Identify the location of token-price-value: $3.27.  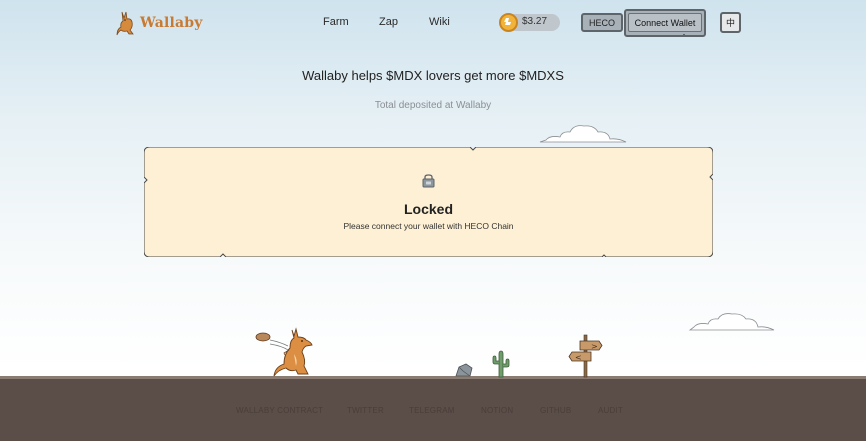
(535, 21).